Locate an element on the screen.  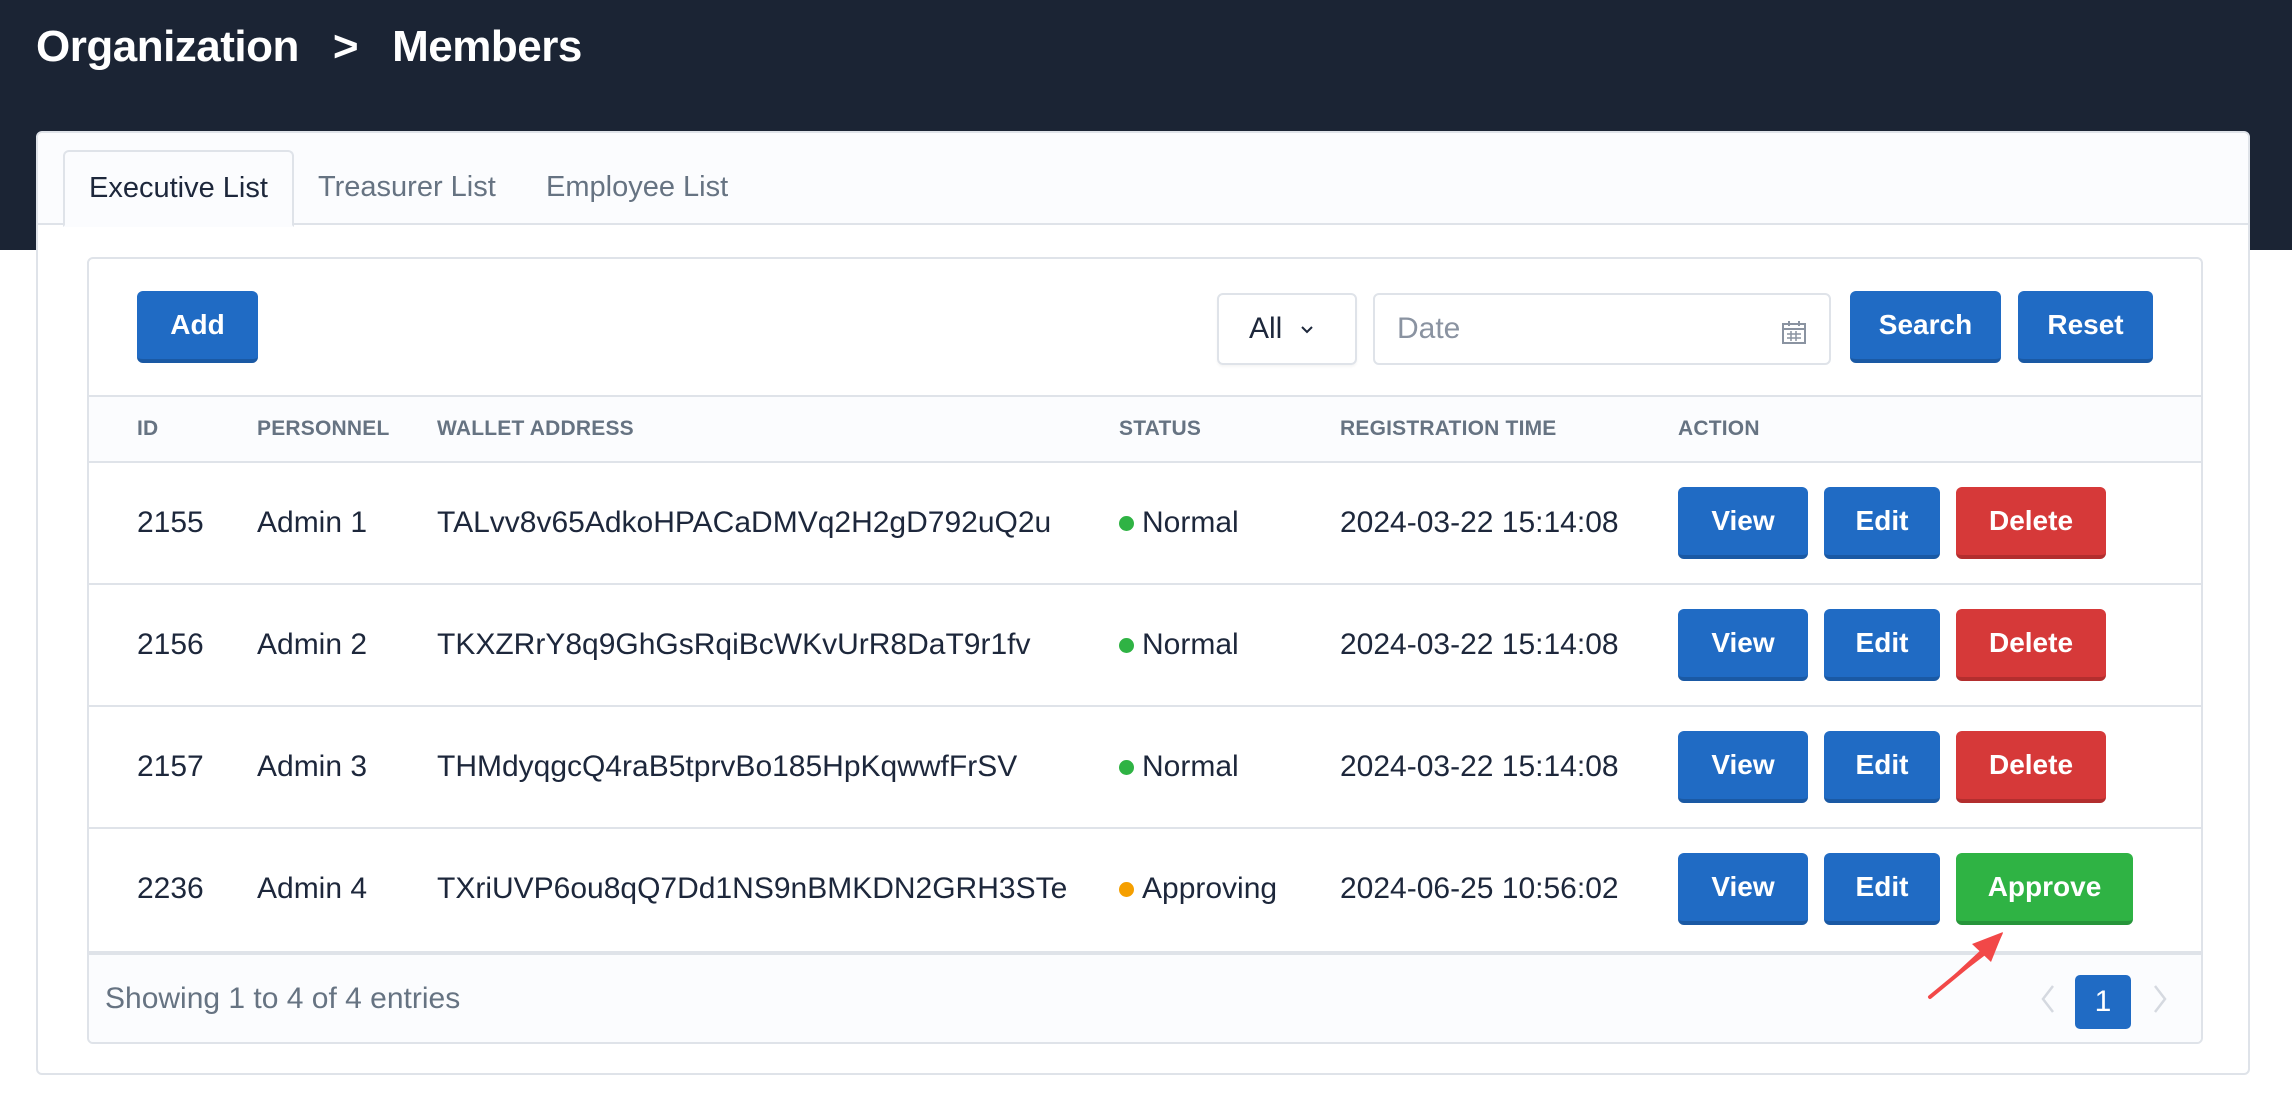
calendar-icon is located at coordinates (1794, 332).